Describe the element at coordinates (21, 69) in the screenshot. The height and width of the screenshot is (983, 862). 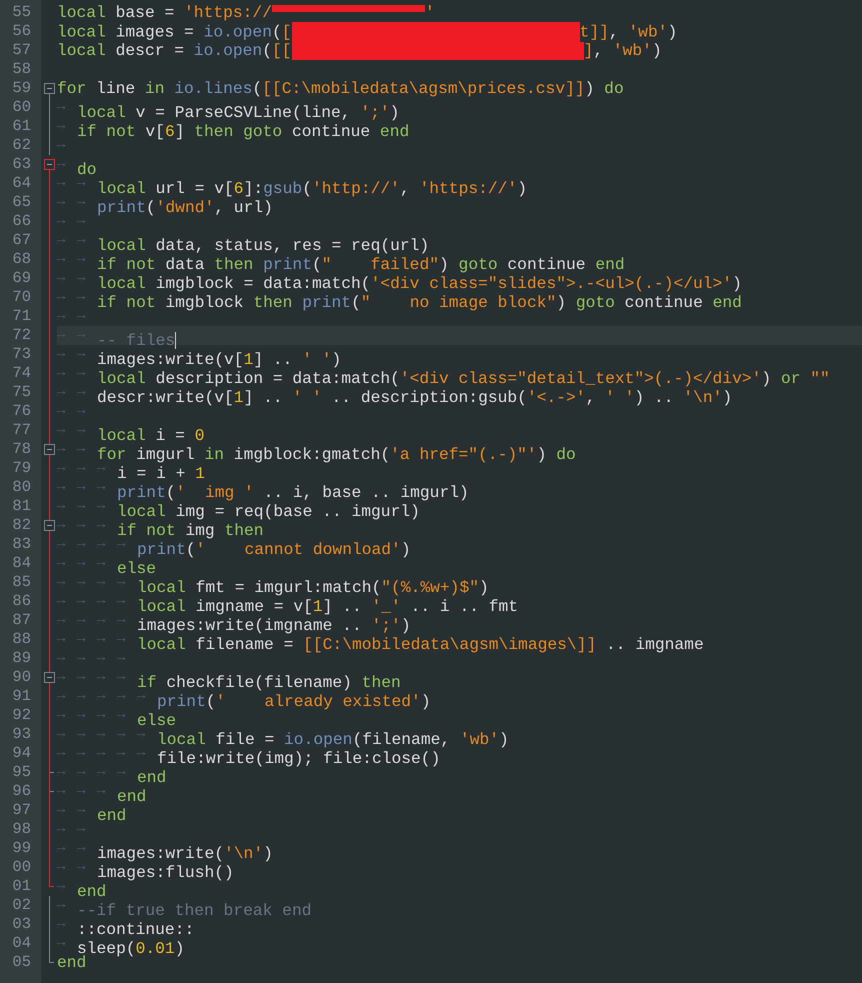
I see `line-number: 58` at that location.